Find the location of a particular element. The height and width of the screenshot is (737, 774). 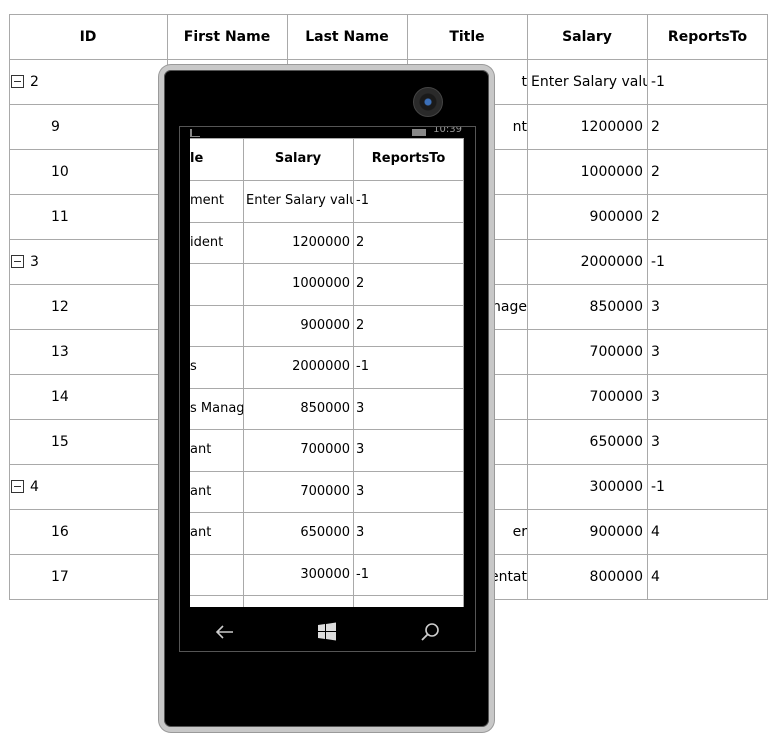

column-header: First Name is located at coordinates (227, 36).